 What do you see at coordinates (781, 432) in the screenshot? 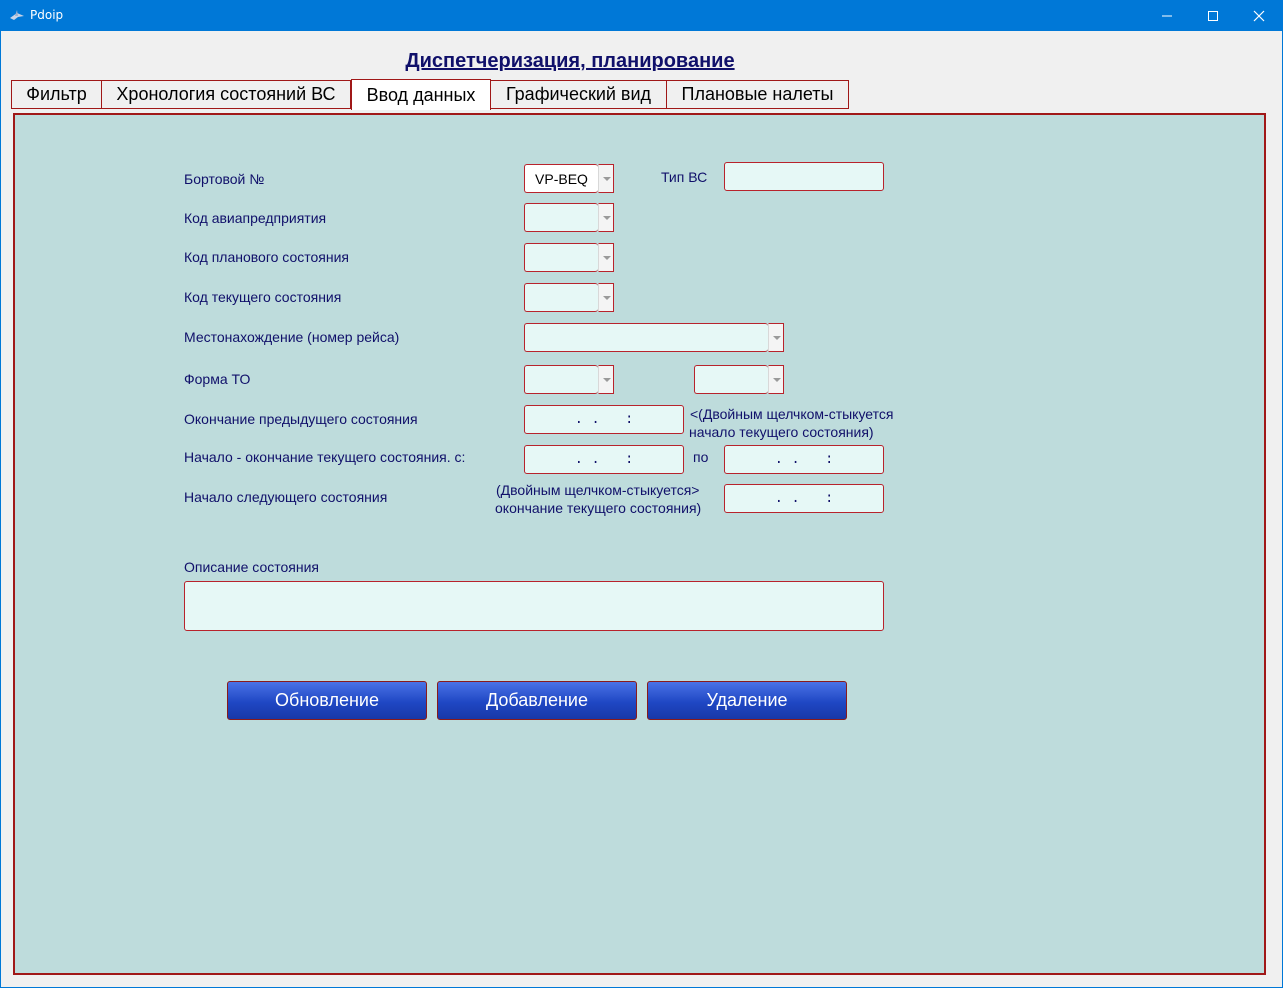
I see `prev-state-end-hint-2: начало текущего состояния)` at bounding box center [781, 432].